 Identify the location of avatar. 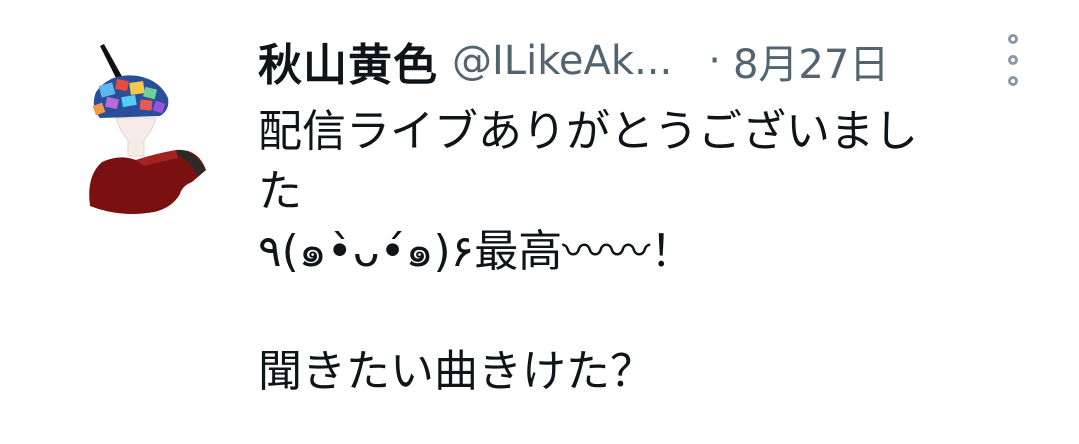
(148, 131).